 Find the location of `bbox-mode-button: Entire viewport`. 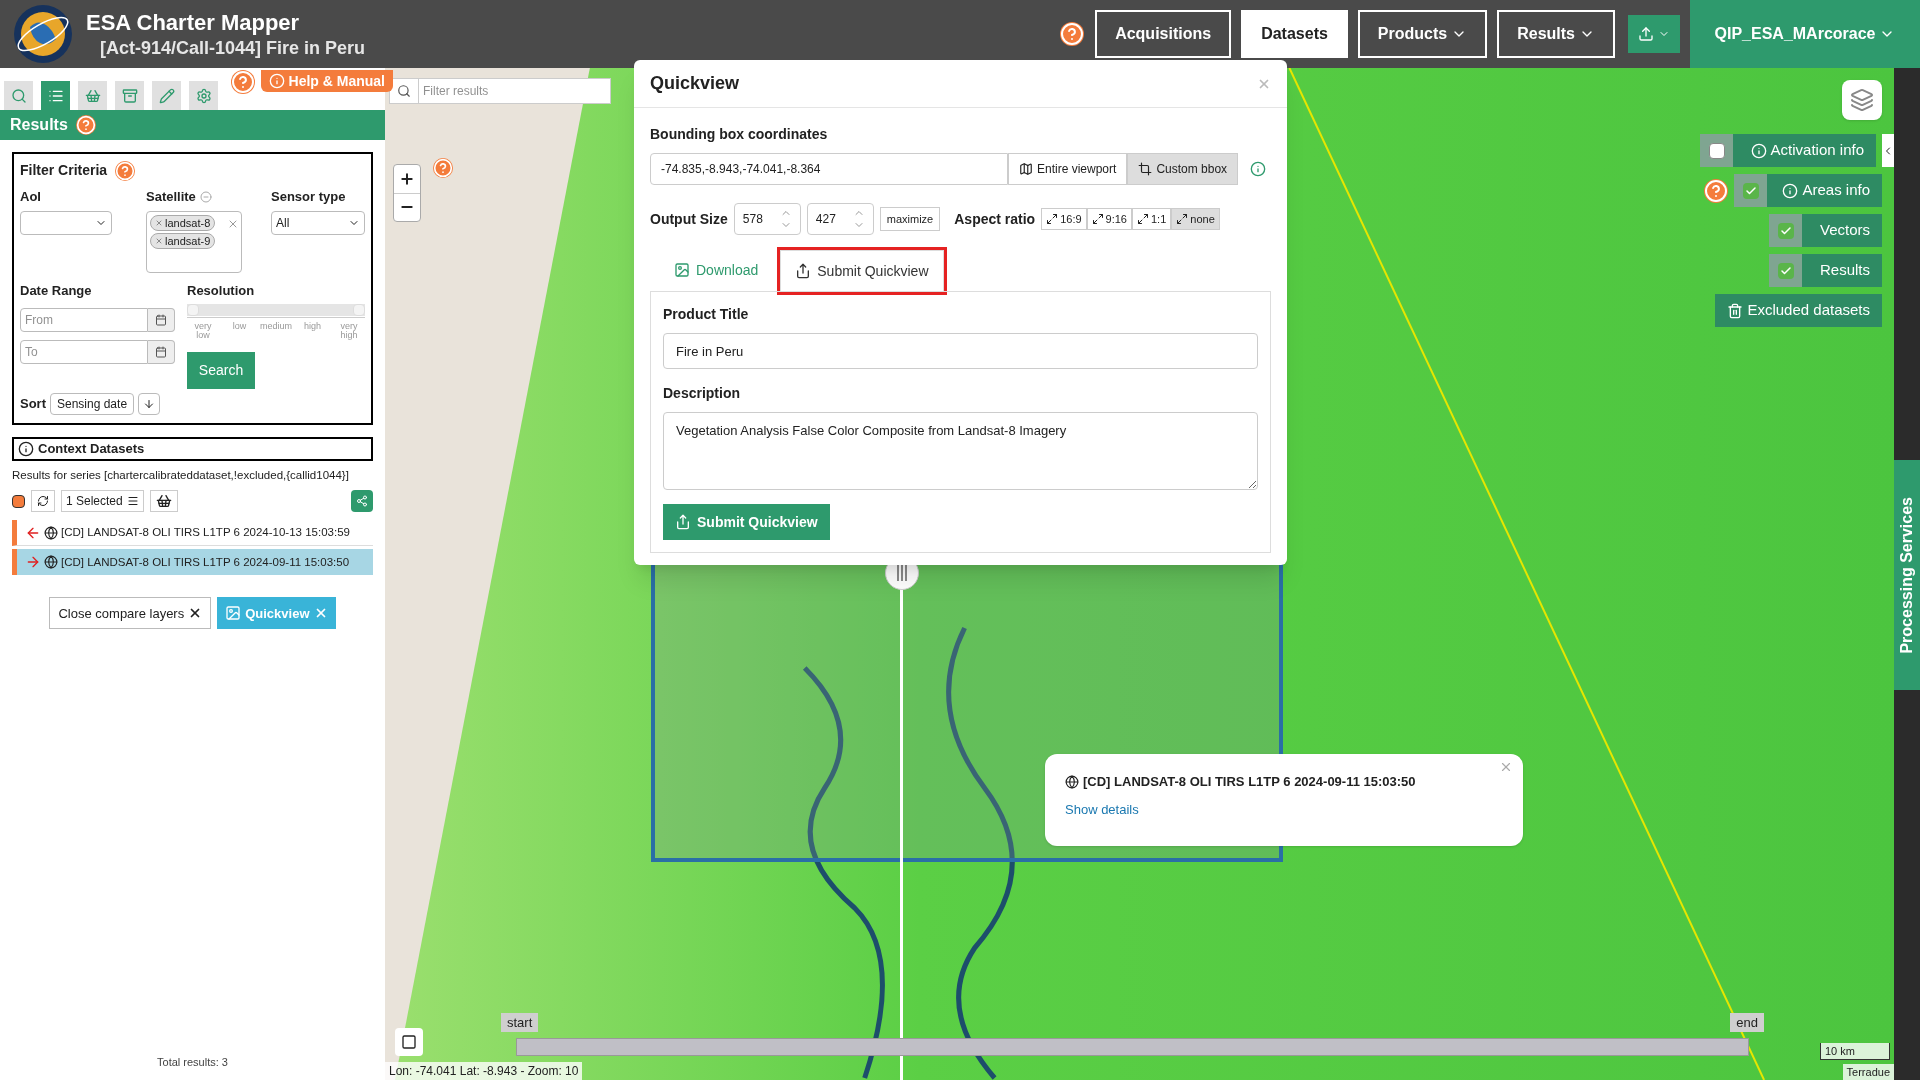

bbox-mode-button: Entire viewport is located at coordinates (1068, 169).